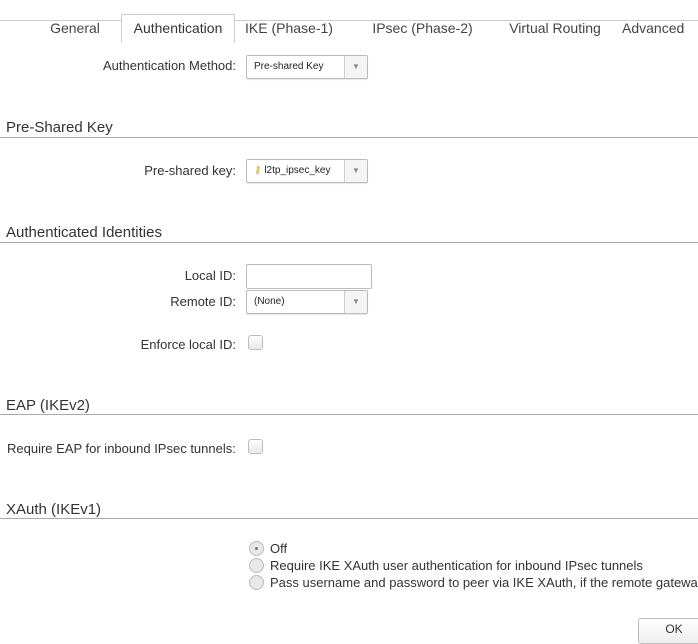  I want to click on remote-id-select: (None) ▼, so click(307, 302).